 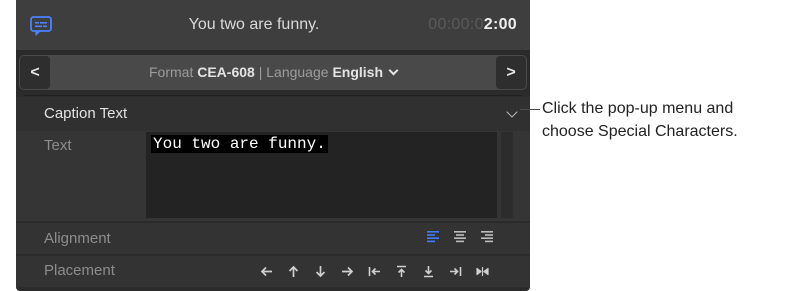 I want to click on arrow-down-icon, so click(x=320, y=271).